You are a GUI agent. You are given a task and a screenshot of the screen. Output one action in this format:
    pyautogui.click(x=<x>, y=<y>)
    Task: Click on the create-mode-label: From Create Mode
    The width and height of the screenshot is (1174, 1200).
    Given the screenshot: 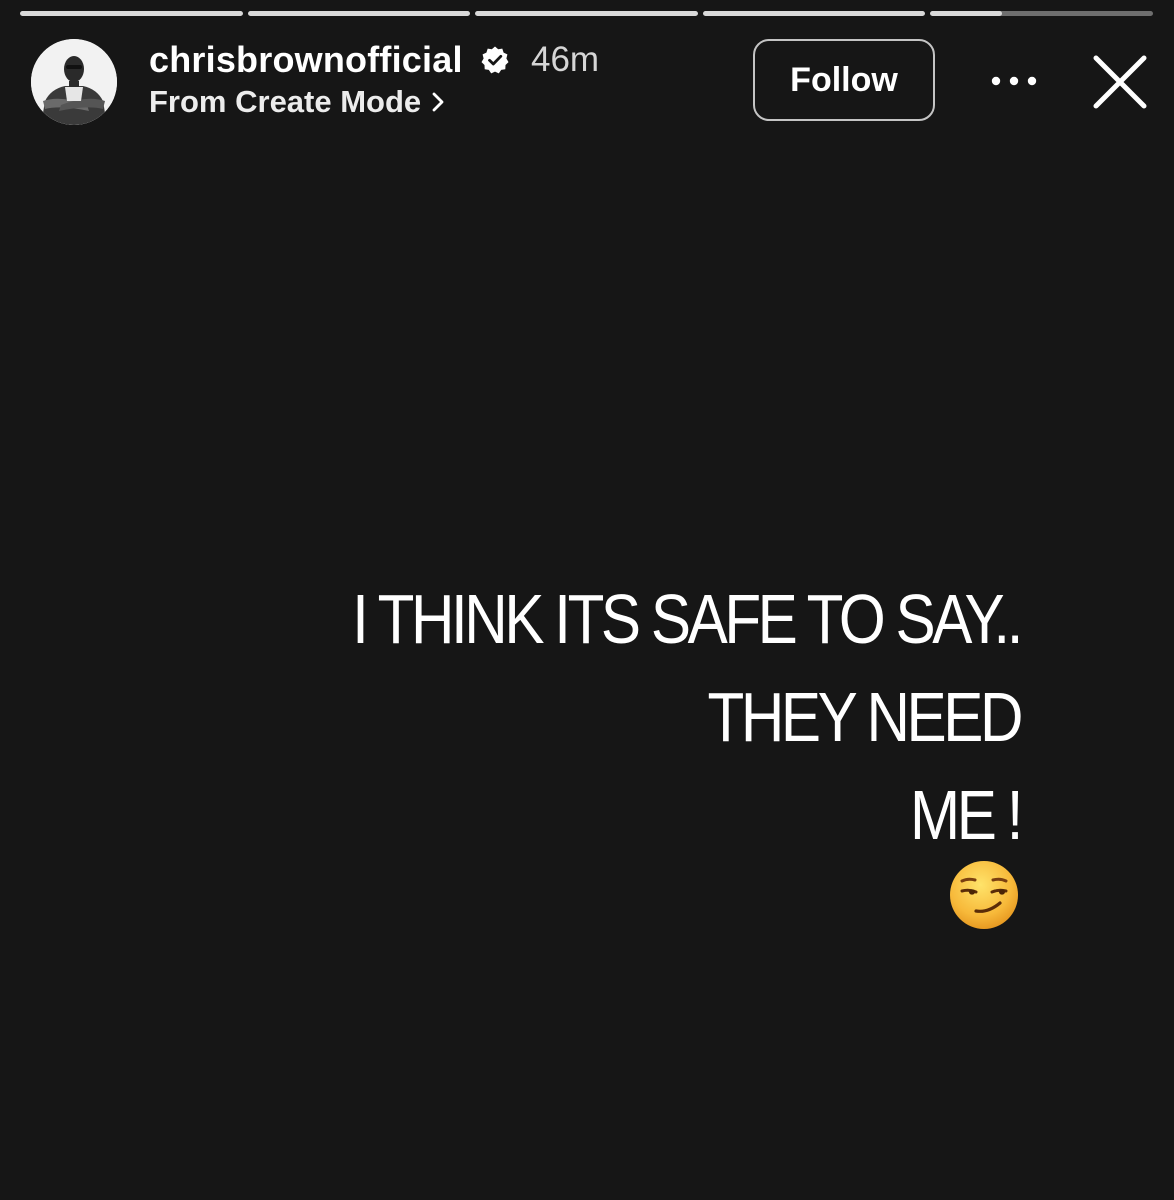 What is the action you would take?
    pyautogui.click(x=285, y=101)
    